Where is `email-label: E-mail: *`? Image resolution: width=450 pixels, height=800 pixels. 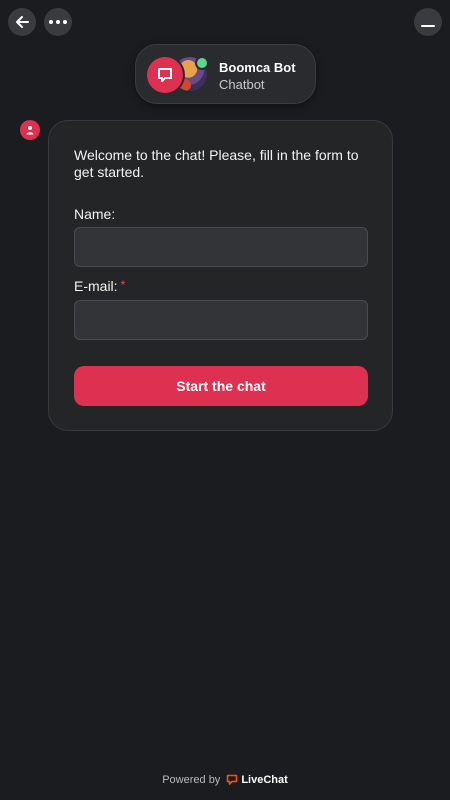
email-label: E-mail: * is located at coordinates (99, 286).